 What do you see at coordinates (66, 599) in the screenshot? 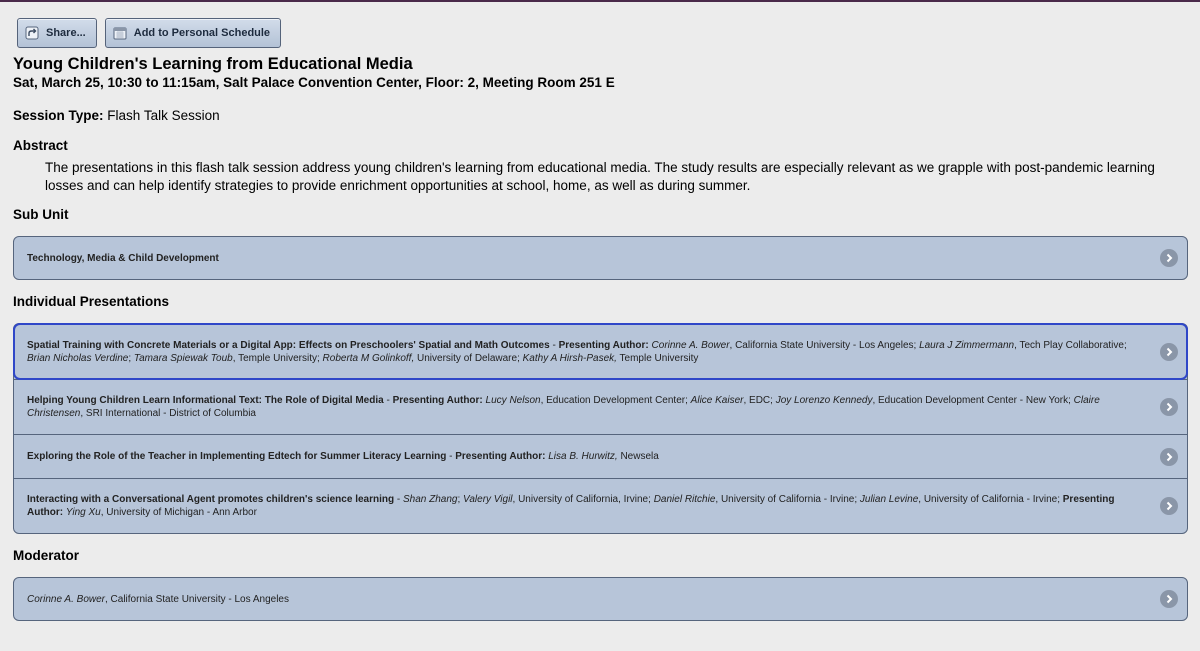
I see `moderator-name: Corinne A. Bower` at bounding box center [66, 599].